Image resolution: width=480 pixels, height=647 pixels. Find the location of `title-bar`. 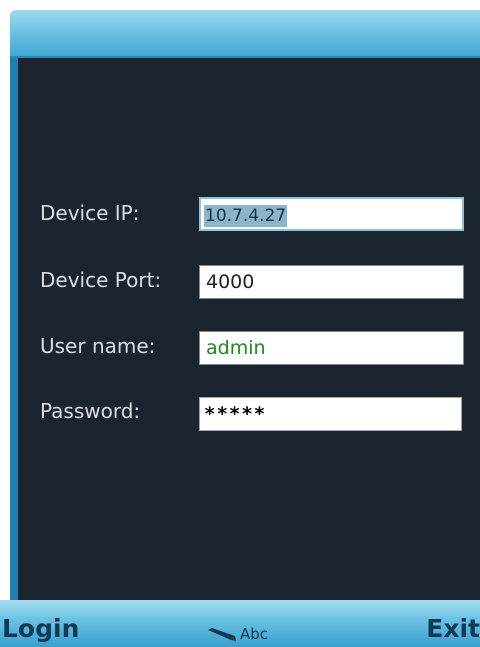

title-bar is located at coordinates (245, 34).